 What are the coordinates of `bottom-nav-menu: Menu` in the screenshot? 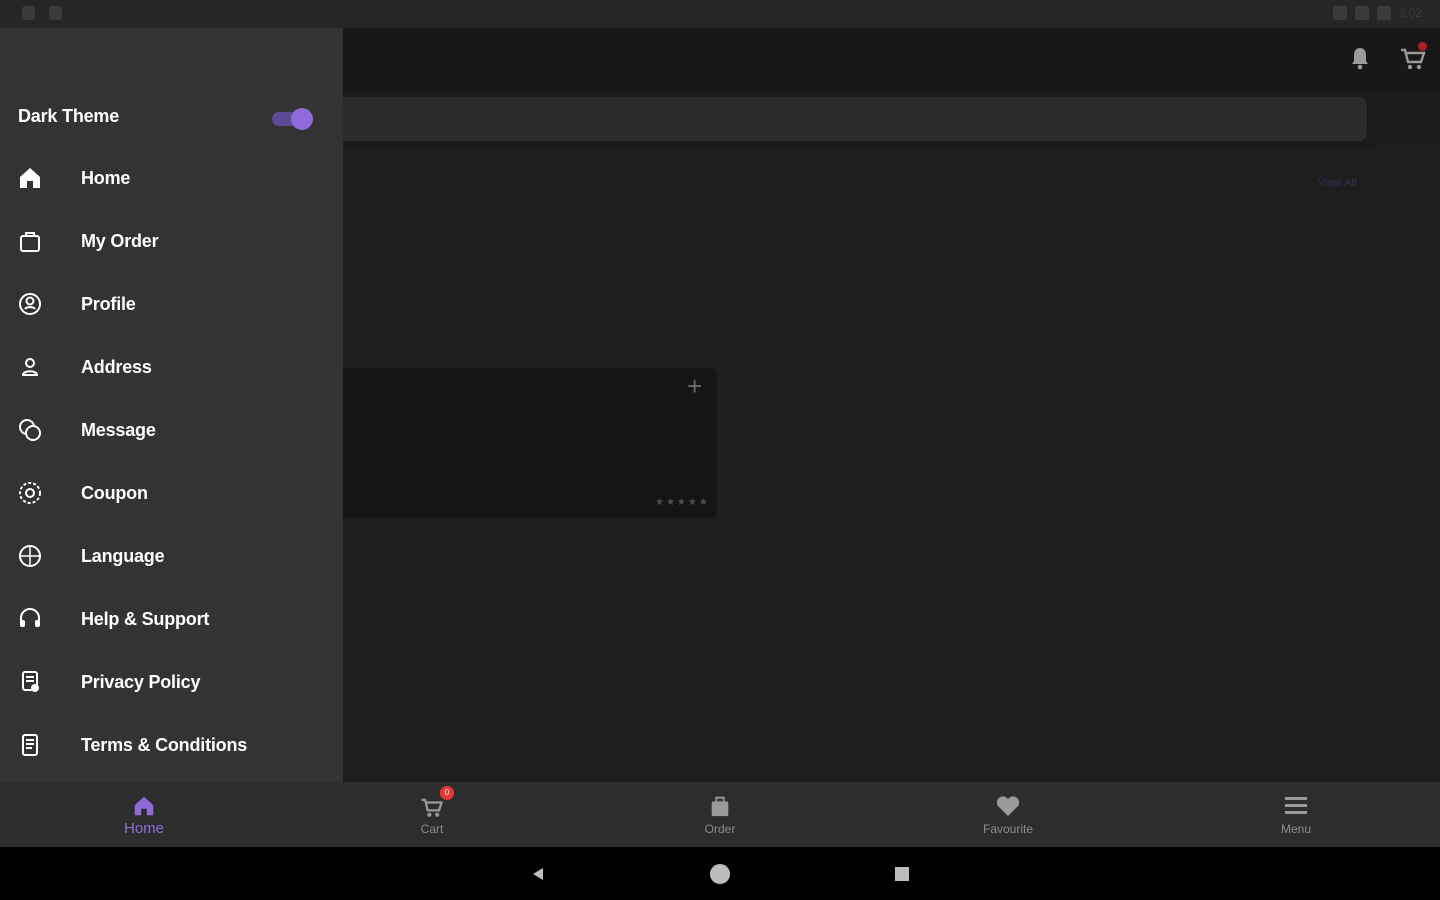 It's located at (1296, 814).